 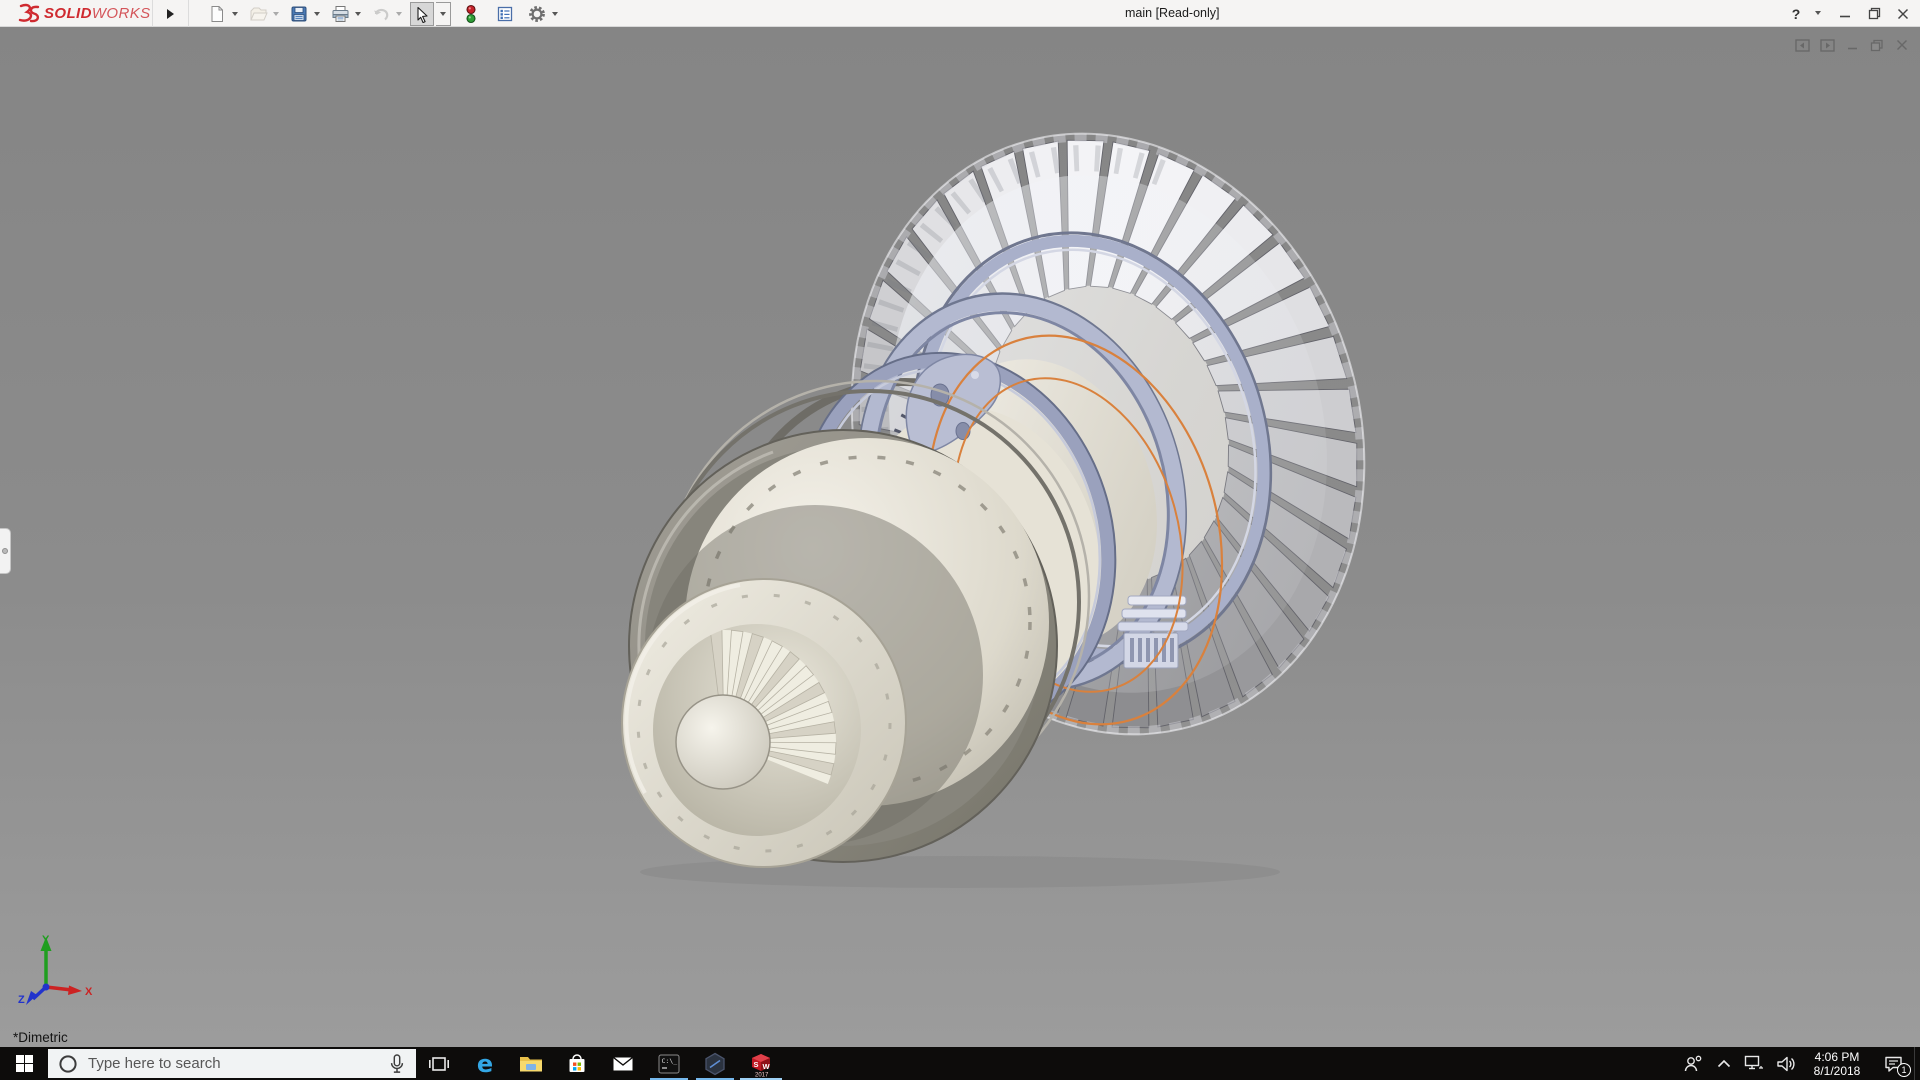 What do you see at coordinates (1827, 45) in the screenshot?
I see `pane-right-icon` at bounding box center [1827, 45].